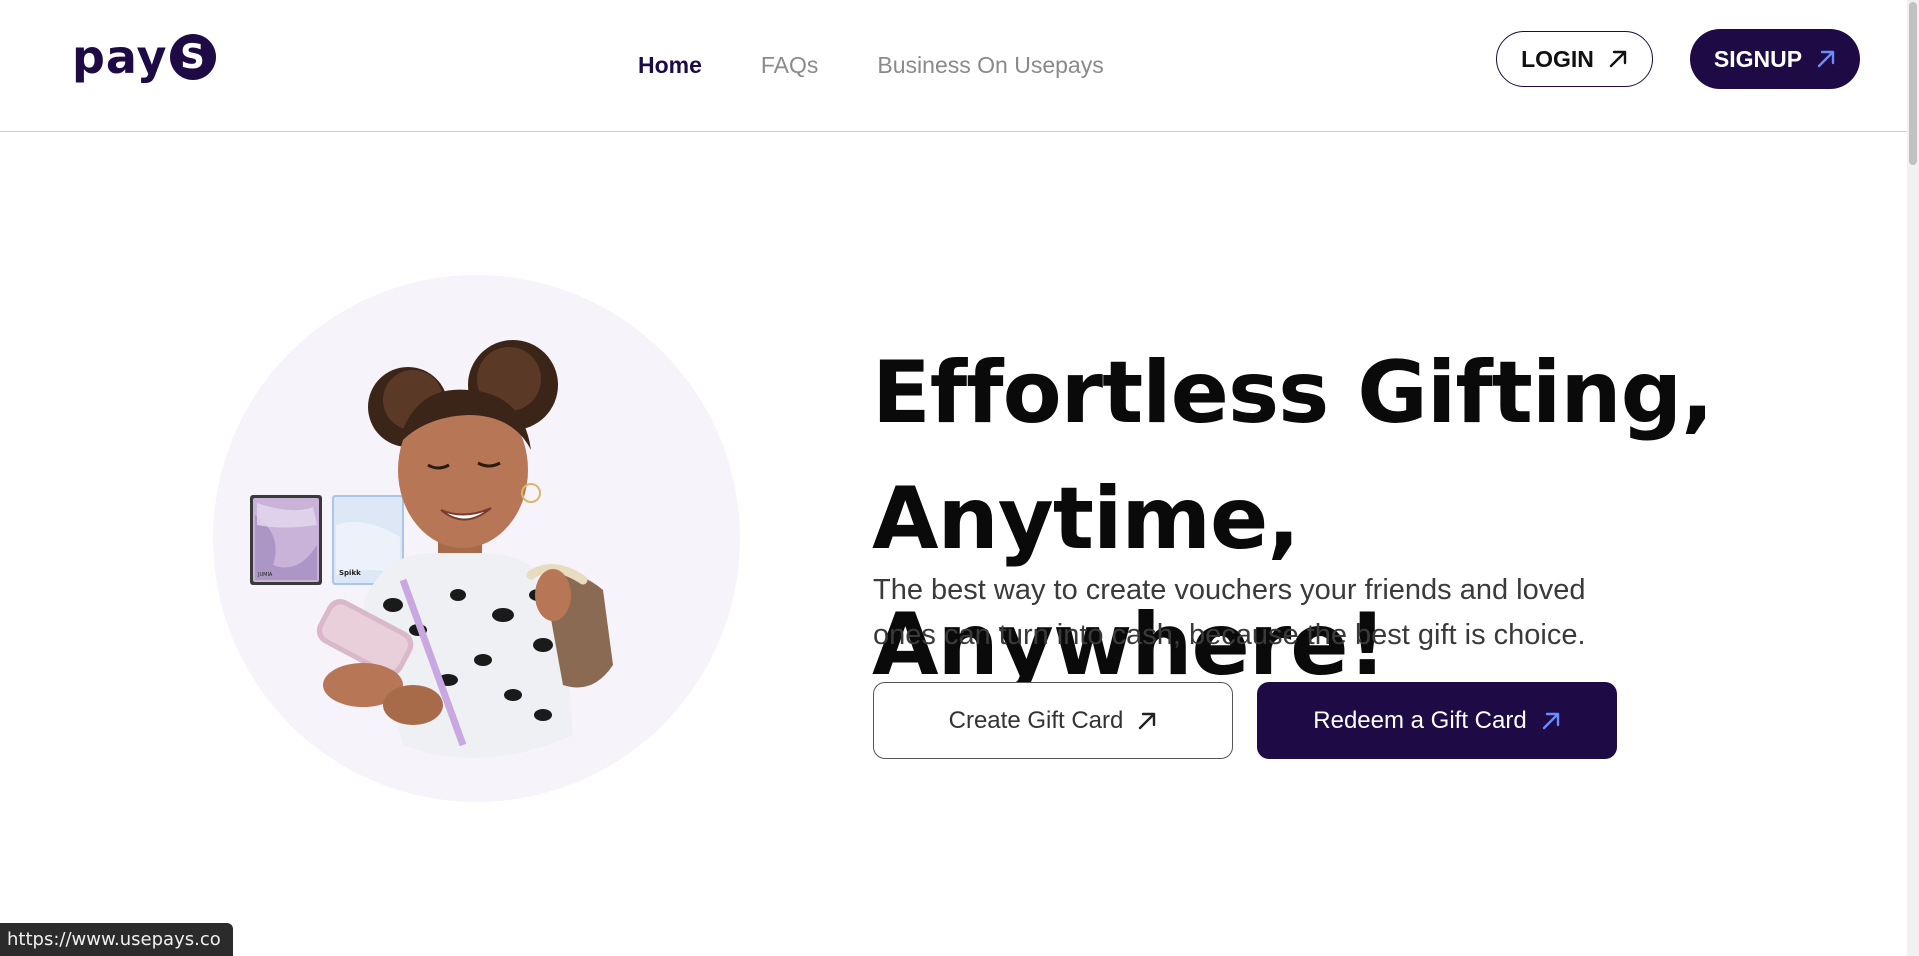 The width and height of the screenshot is (1919, 956). I want to click on signup-label: SIGNUP, so click(1758, 58).